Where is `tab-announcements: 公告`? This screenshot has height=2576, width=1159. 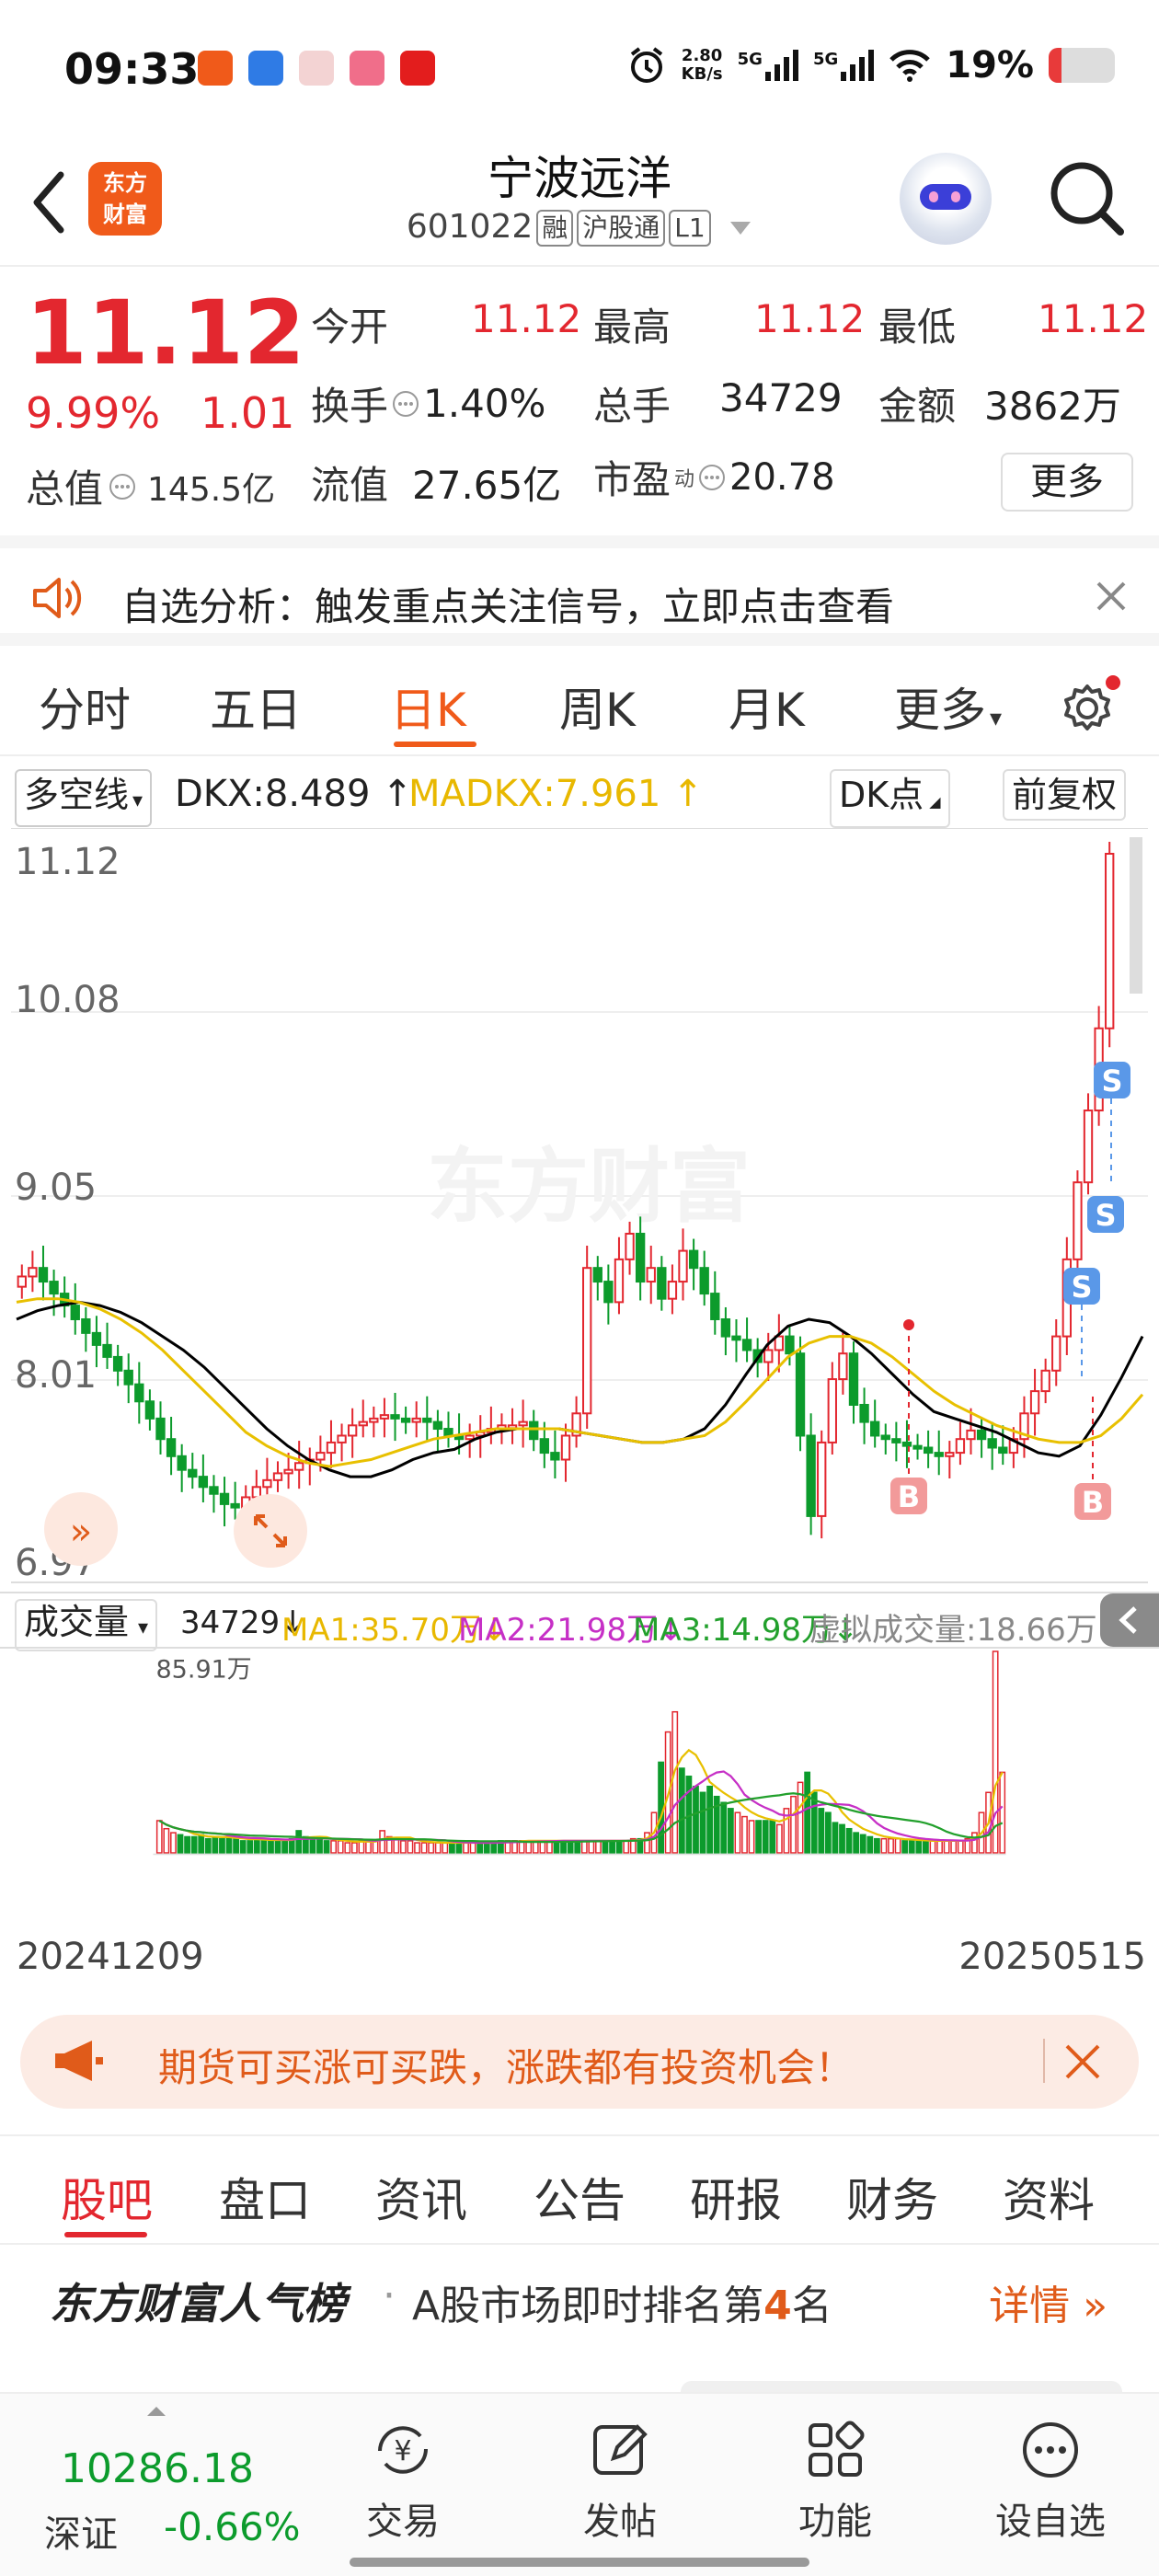 tab-announcements: 公告 is located at coordinates (579, 2197).